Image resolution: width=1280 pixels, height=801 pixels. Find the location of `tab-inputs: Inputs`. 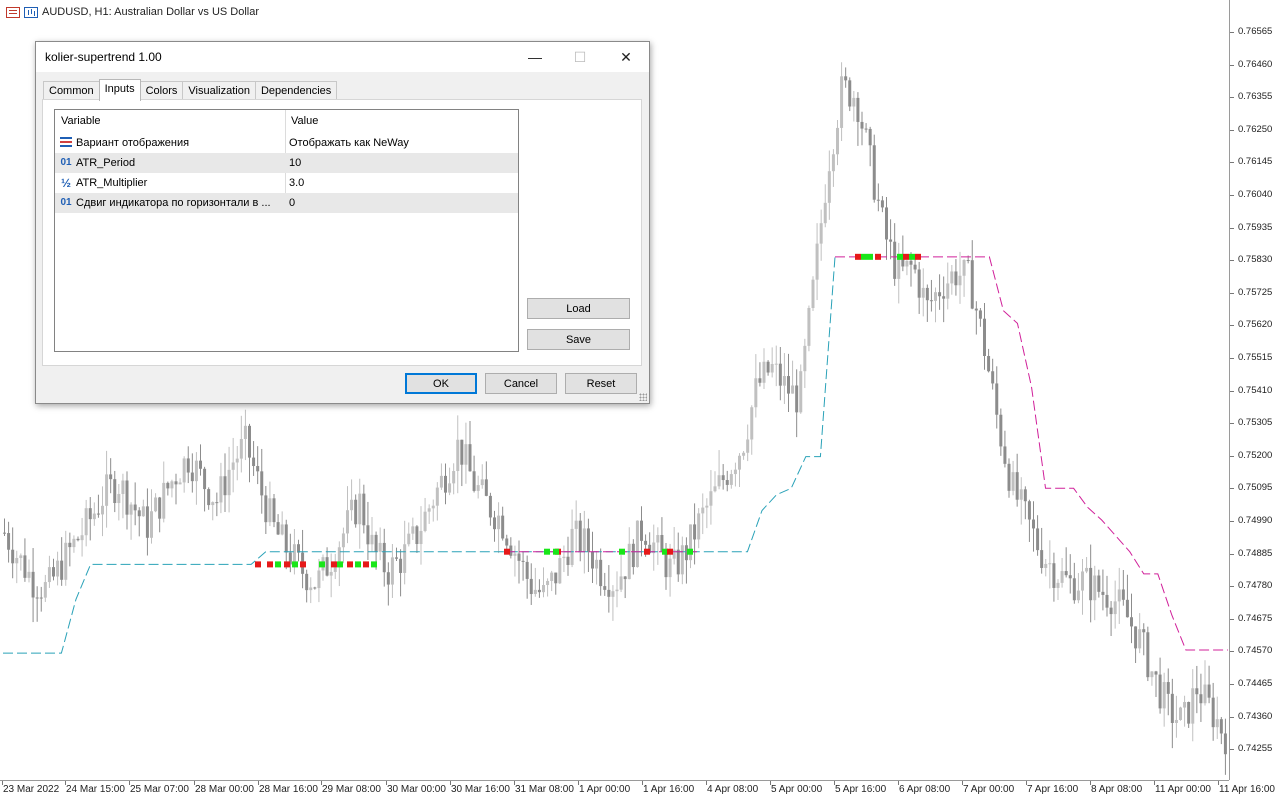

tab-inputs: Inputs is located at coordinates (119, 90).